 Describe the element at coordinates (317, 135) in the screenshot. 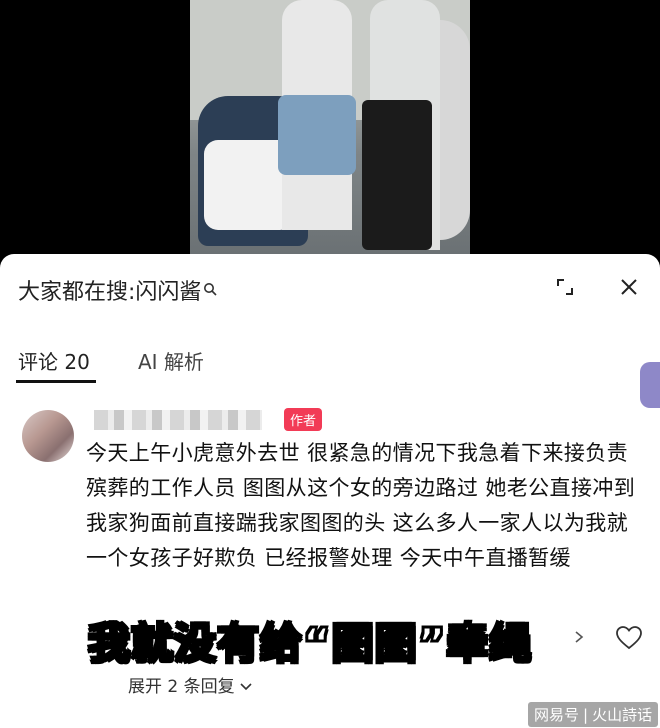

I see `video-person-shorts` at that location.